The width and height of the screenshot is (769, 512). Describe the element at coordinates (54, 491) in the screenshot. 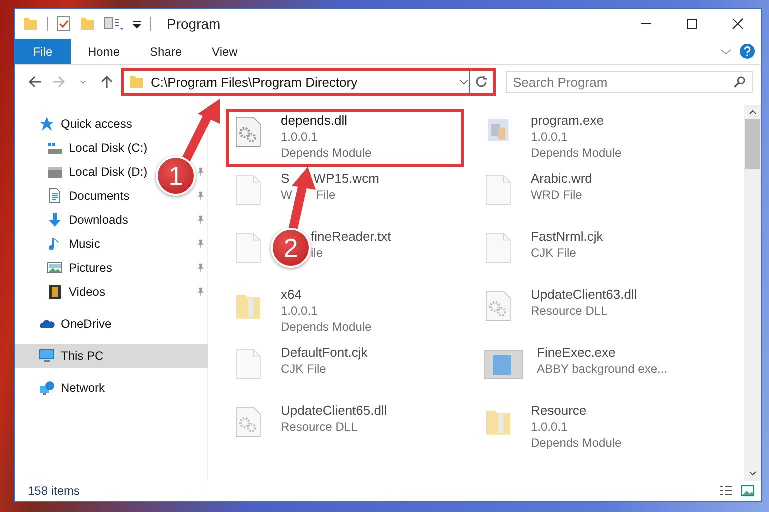

I see `item-count: 158 items` at that location.